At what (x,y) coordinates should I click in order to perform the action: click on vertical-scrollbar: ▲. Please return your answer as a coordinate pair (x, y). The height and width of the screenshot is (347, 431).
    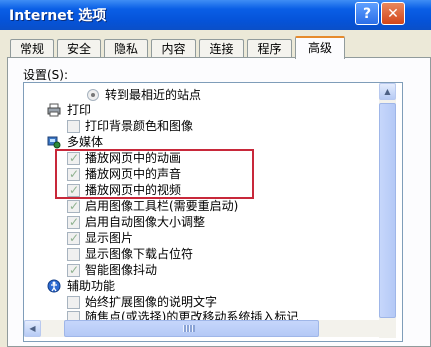
    Looking at the image, I should click on (387, 210).